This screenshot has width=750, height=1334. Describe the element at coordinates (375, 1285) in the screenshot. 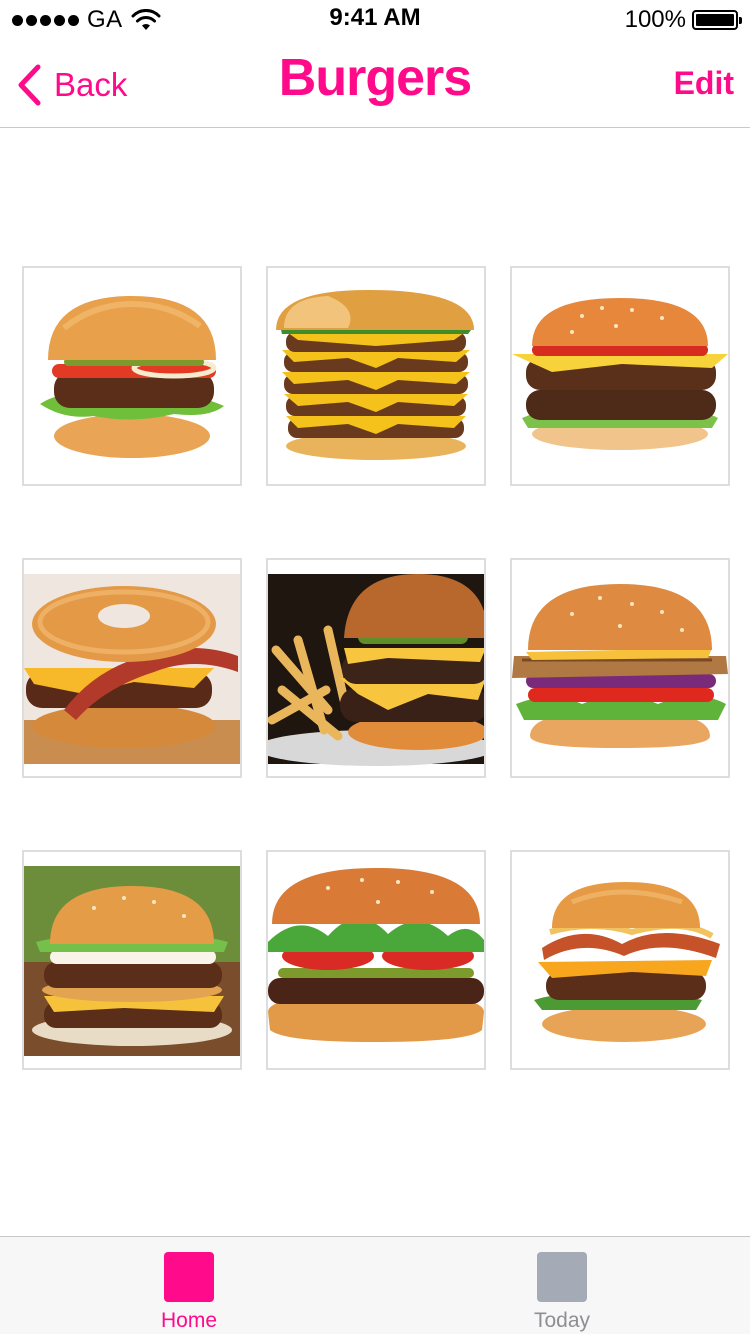

I see `tab-bar: Home Today` at that location.